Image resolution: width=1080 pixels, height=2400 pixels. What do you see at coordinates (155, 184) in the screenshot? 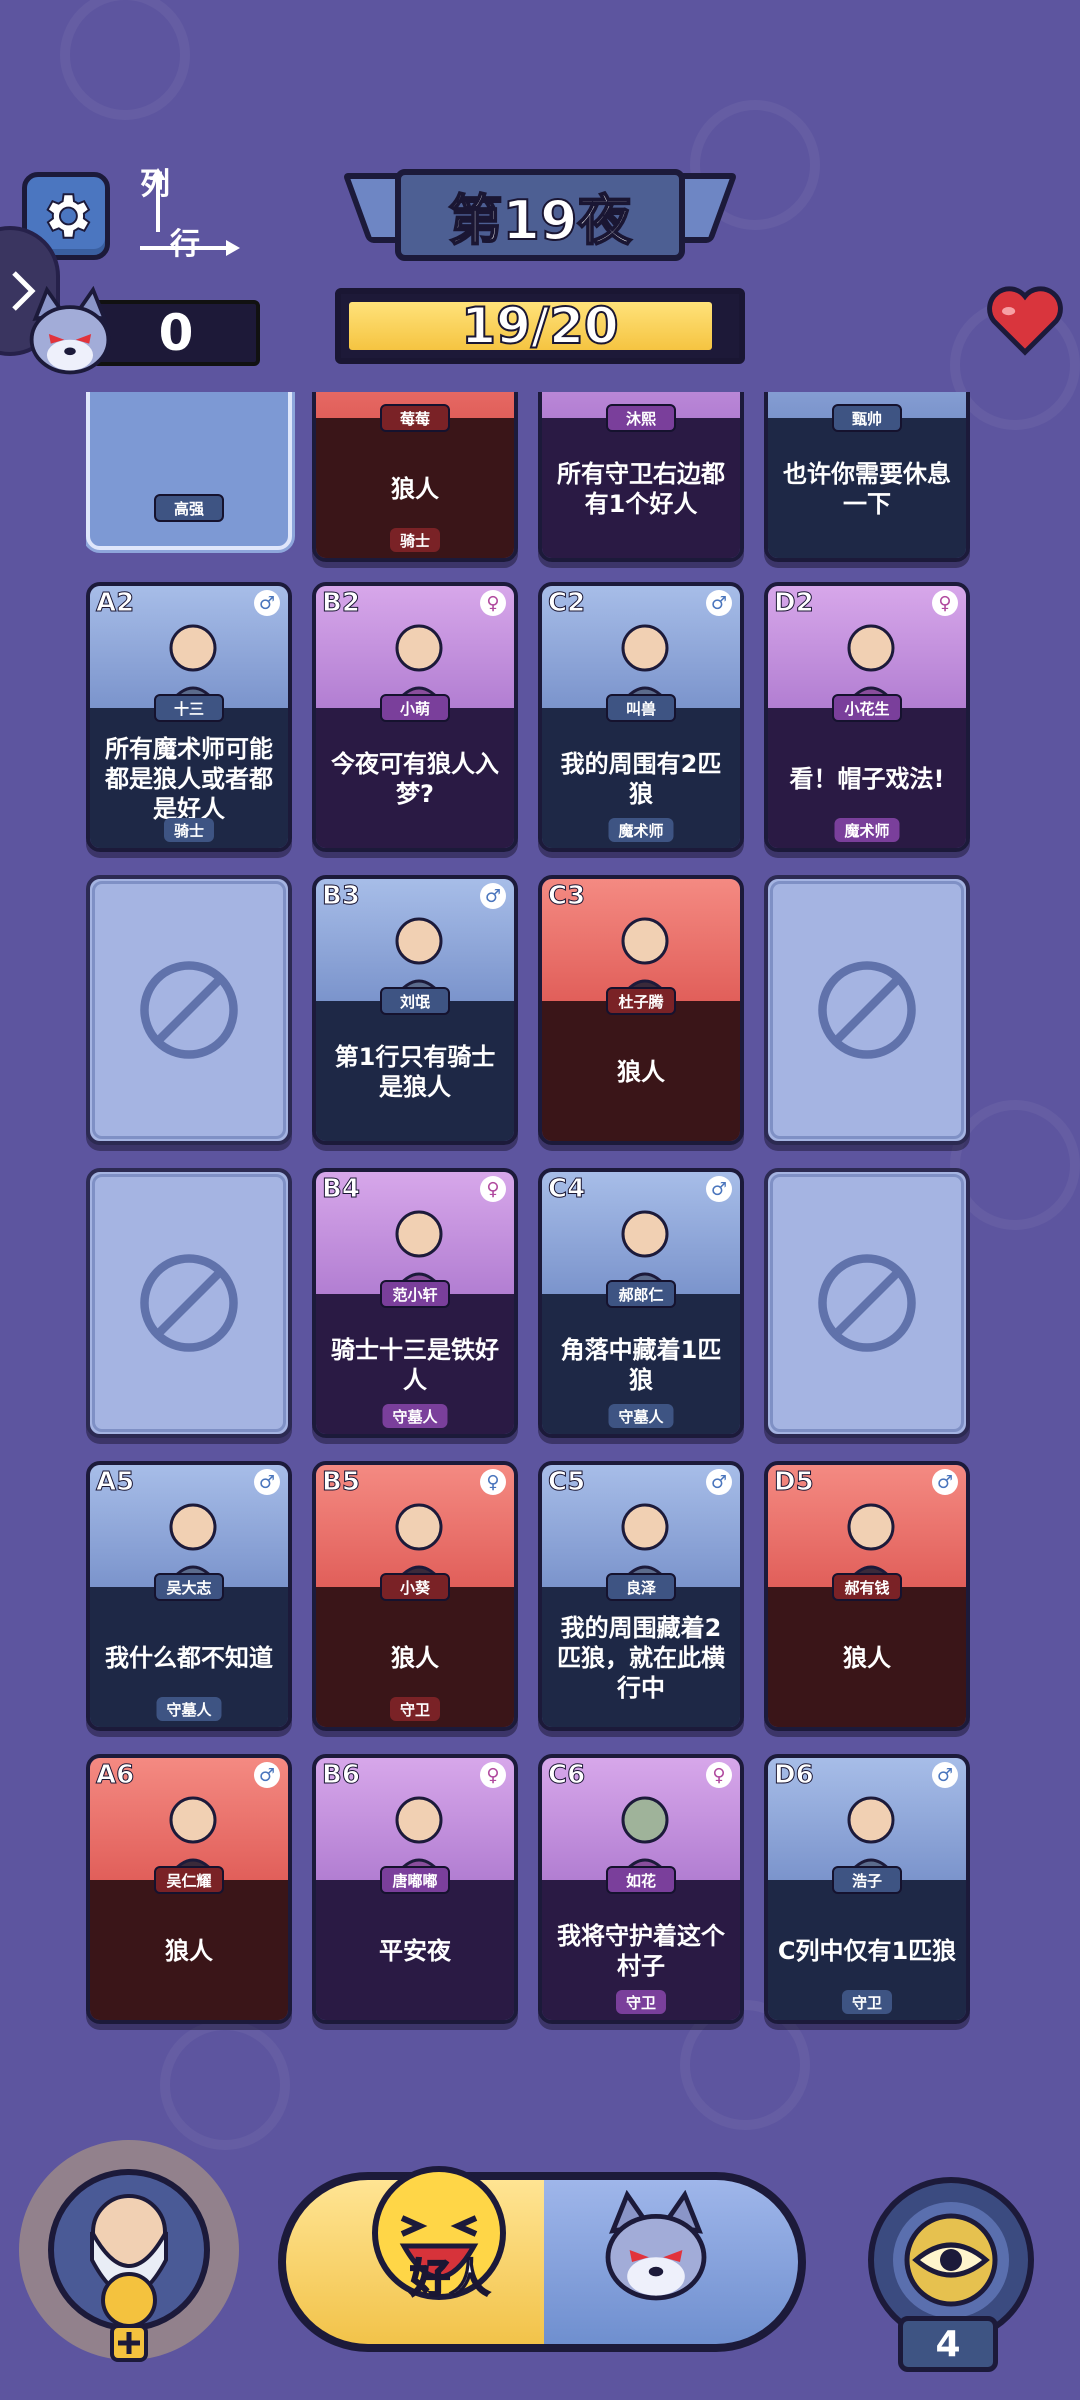
I see `axis-col-label: 列` at bounding box center [155, 184].